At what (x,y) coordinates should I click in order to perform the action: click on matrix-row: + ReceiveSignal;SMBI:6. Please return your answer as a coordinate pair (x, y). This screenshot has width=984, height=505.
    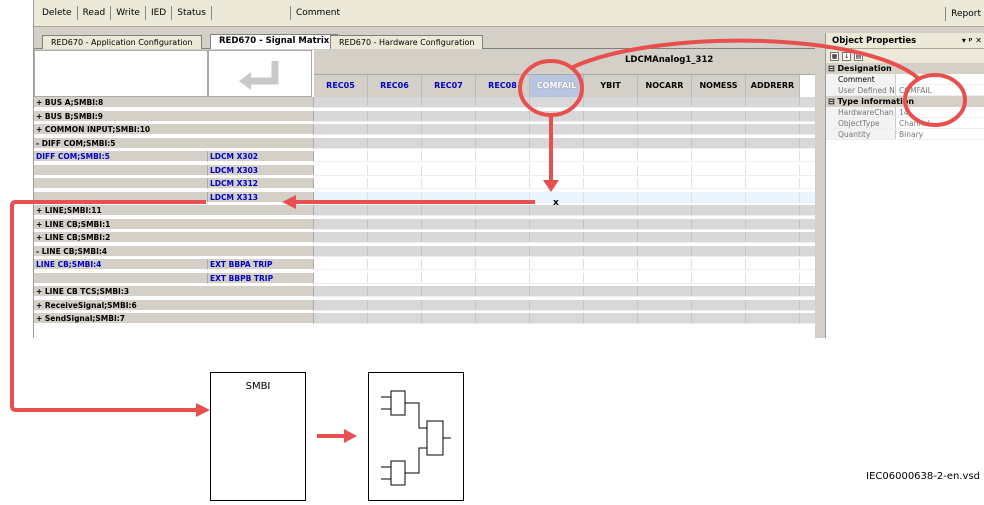
    Looking at the image, I should click on (424, 305).